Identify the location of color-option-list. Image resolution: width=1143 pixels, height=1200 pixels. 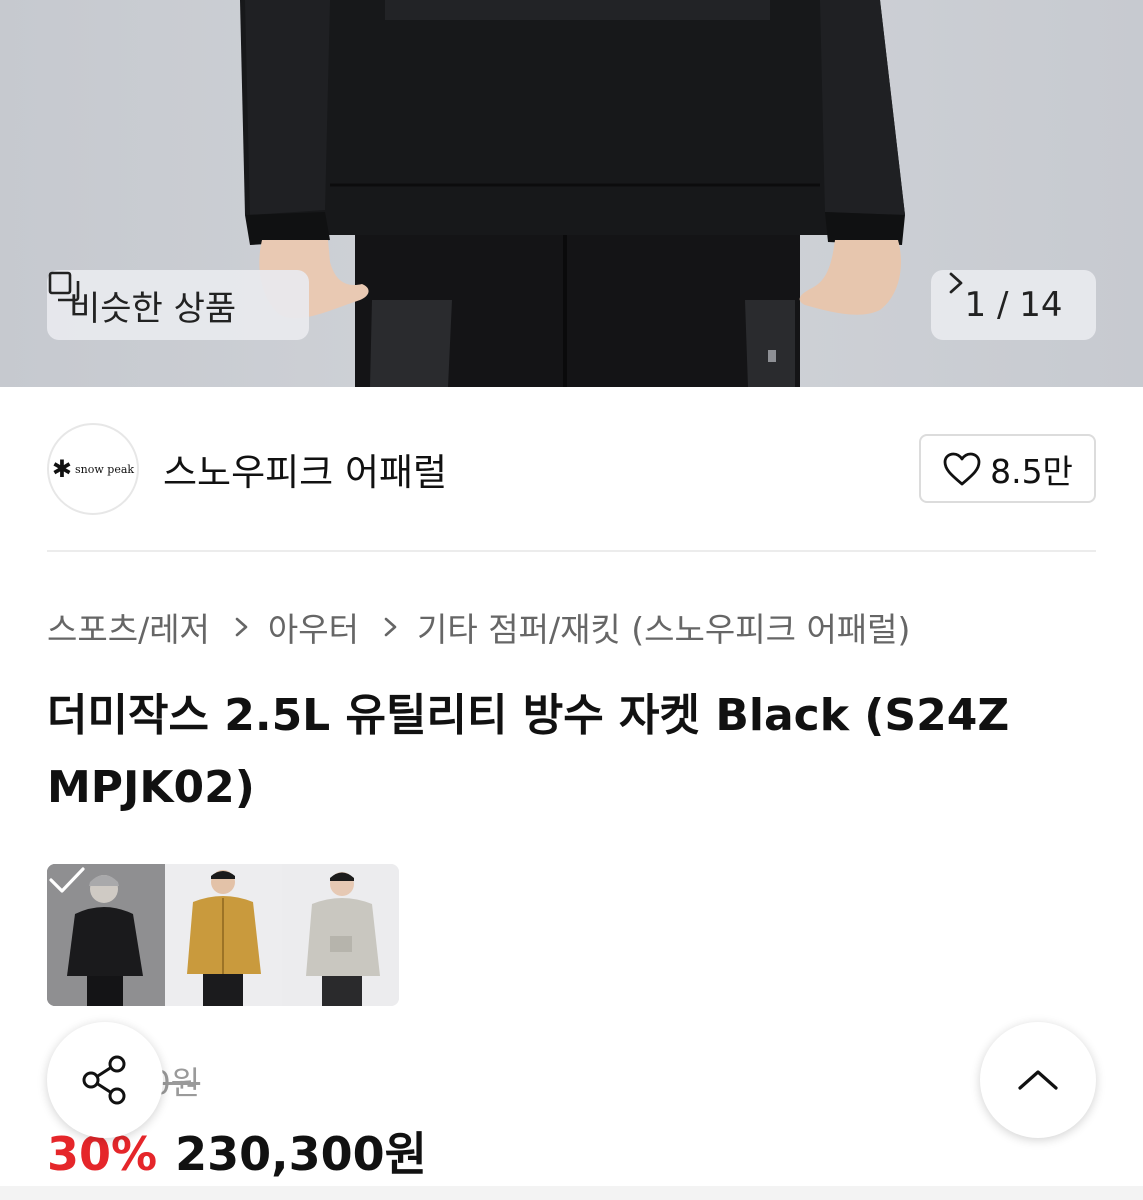
(223, 935).